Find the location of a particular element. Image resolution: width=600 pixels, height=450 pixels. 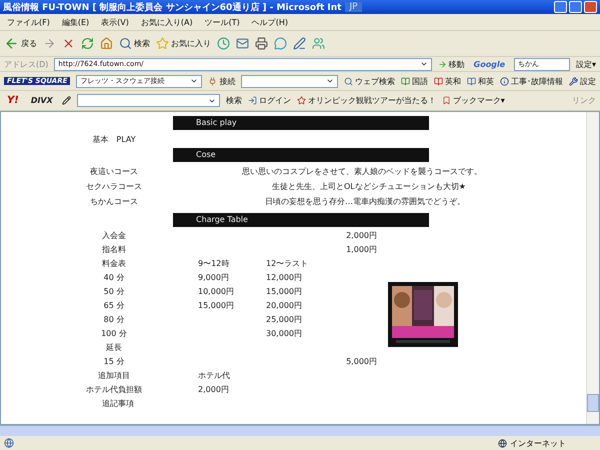

table-cell-text: 延長 is located at coordinates (114, 348).